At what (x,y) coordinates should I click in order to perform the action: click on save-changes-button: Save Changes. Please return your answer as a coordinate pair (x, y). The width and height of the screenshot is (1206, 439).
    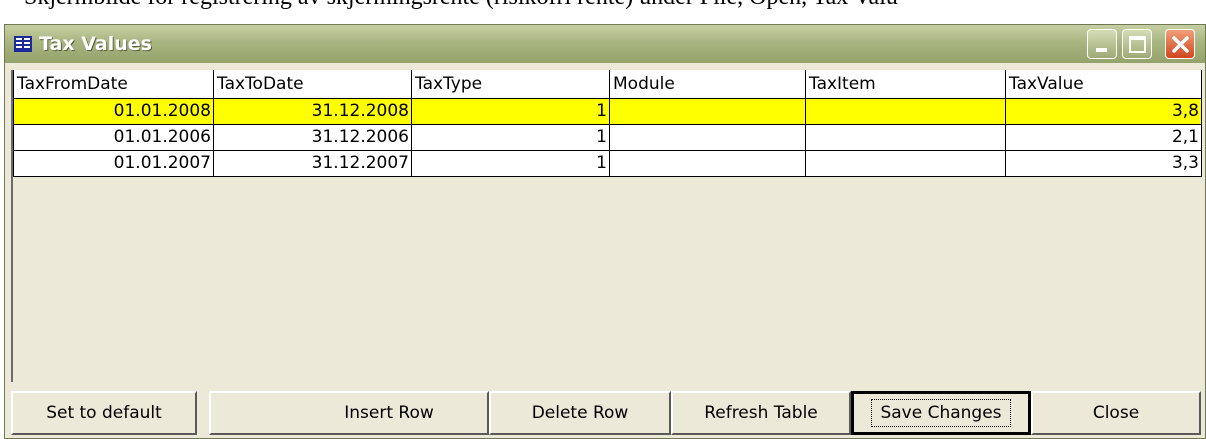
    Looking at the image, I should click on (941, 413).